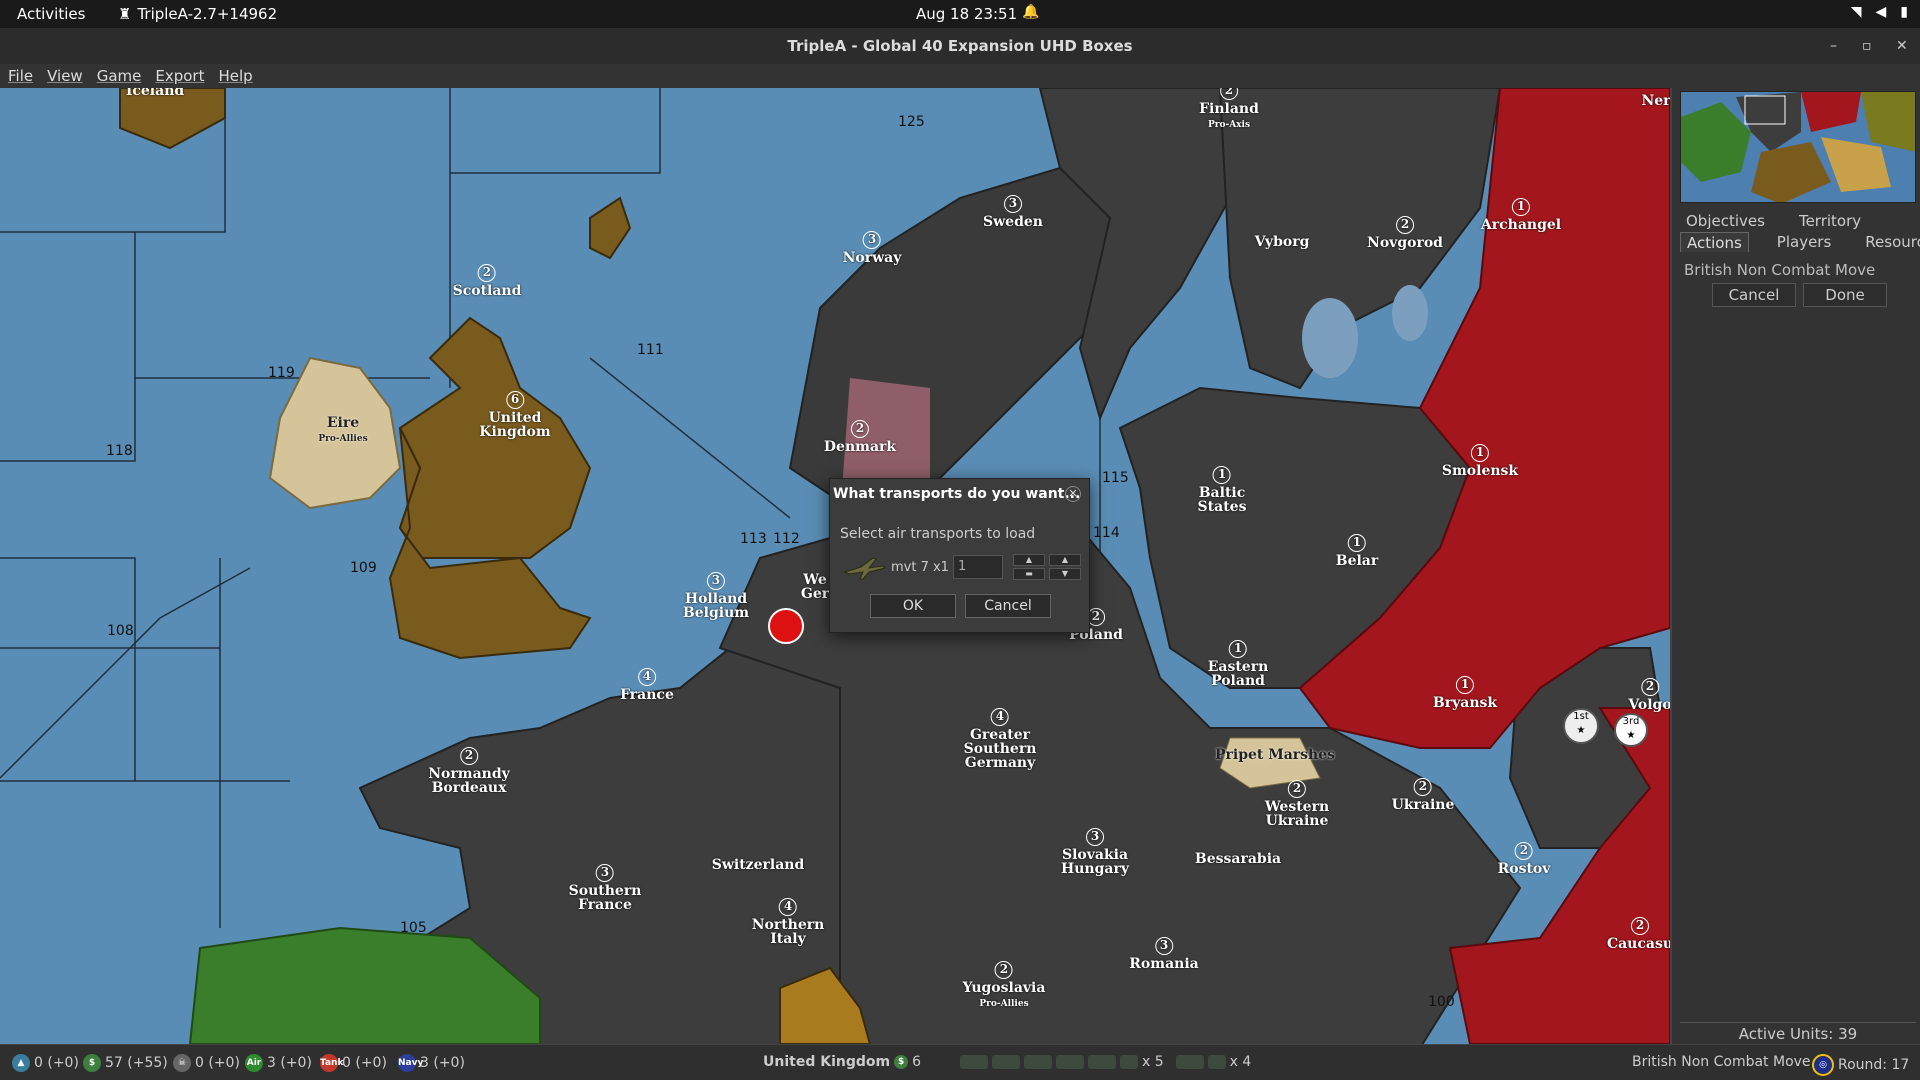 This screenshot has height=1080, width=1920. Describe the element at coordinates (179, 76) in the screenshot. I see `menu-export: Export` at that location.